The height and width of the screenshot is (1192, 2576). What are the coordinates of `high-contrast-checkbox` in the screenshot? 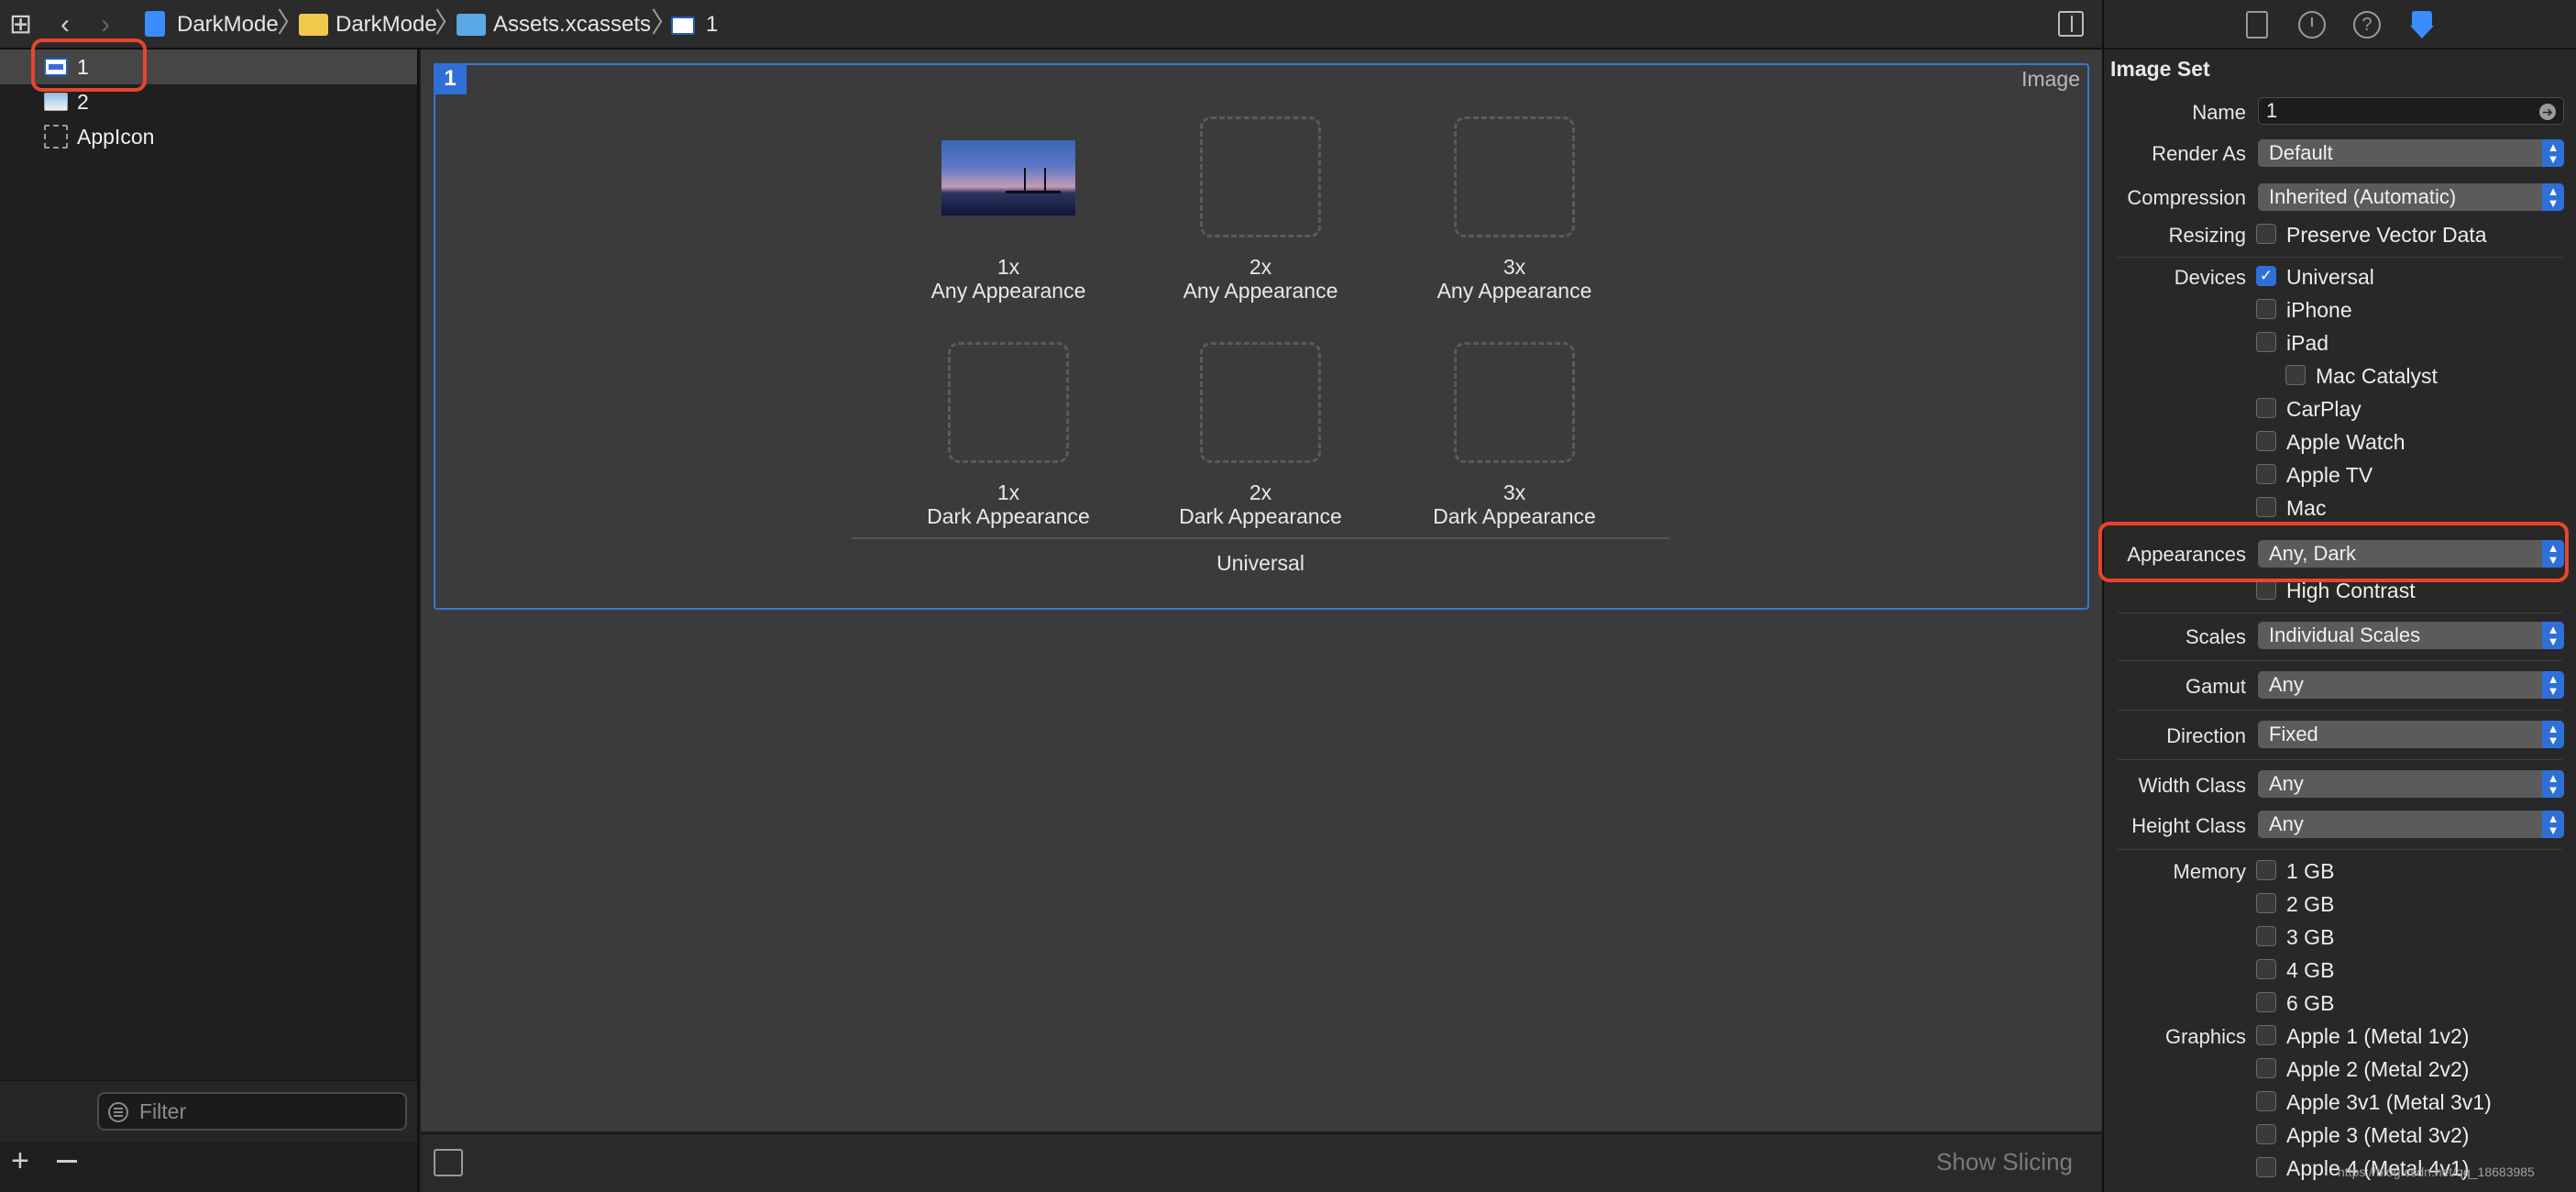 It's located at (2266, 590).